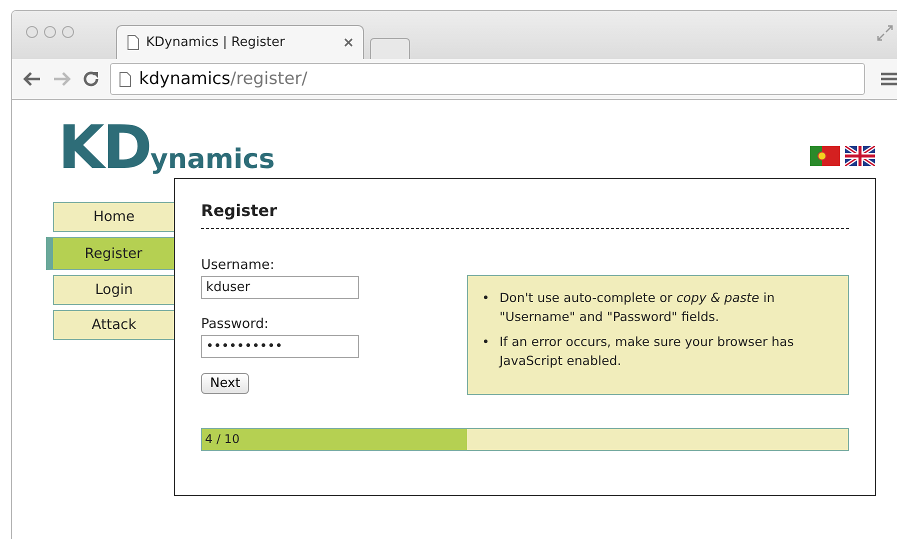 The height and width of the screenshot is (539, 897). What do you see at coordinates (280, 346) in the screenshot?
I see `password-field: ••••••••••` at bounding box center [280, 346].